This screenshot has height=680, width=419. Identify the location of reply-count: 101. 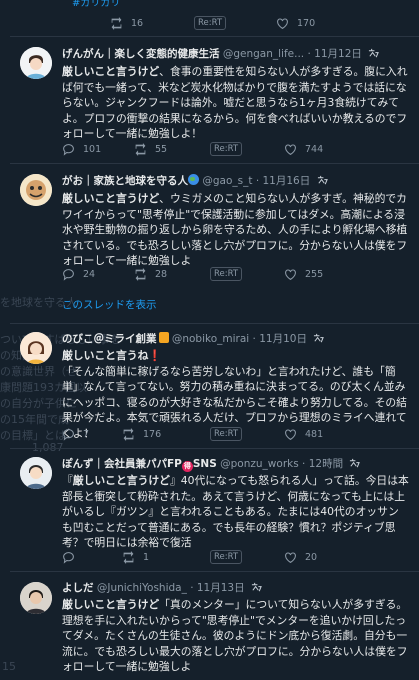
(92, 149).